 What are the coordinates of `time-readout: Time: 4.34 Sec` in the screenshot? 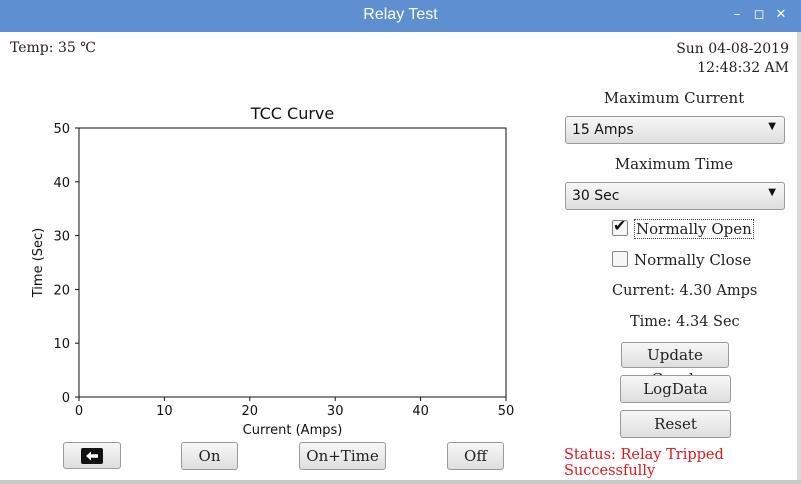 It's located at (685, 322).